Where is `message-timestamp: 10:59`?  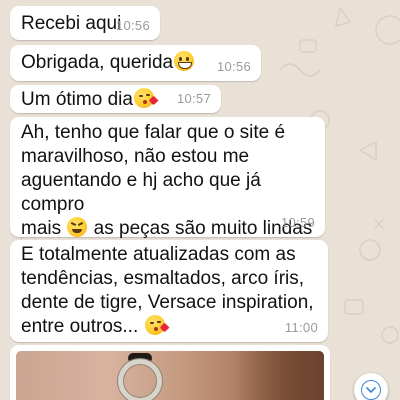 message-timestamp: 10:59 is located at coordinates (297, 222).